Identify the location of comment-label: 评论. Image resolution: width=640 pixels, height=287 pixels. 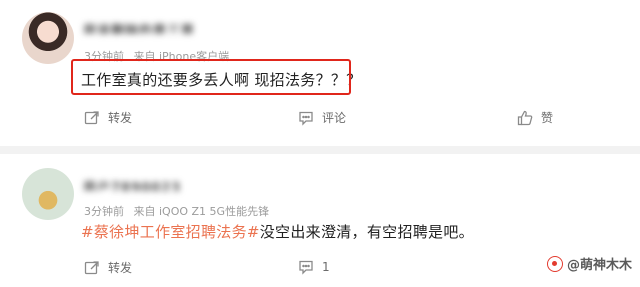
(334, 118).